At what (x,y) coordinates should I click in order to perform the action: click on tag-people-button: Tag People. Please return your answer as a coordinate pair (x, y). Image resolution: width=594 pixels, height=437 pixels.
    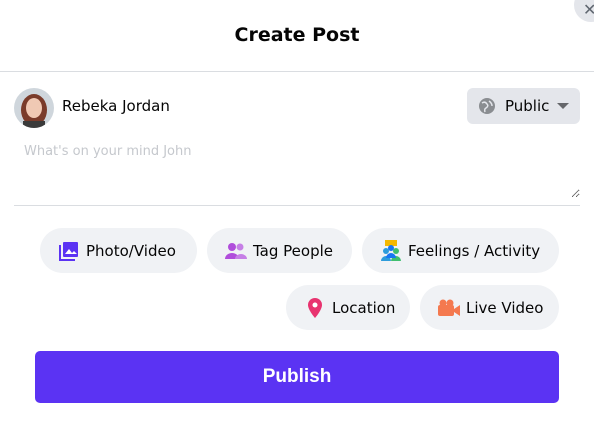
    Looking at the image, I should click on (279, 250).